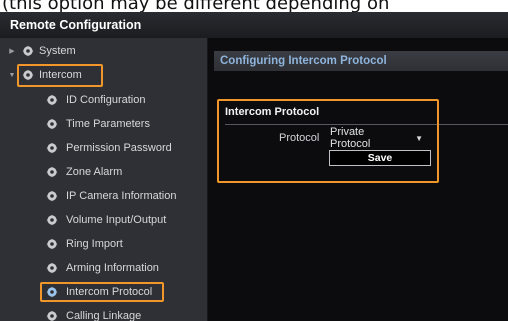  I want to click on sidebar-item-label: Time Parameters, so click(108, 124).